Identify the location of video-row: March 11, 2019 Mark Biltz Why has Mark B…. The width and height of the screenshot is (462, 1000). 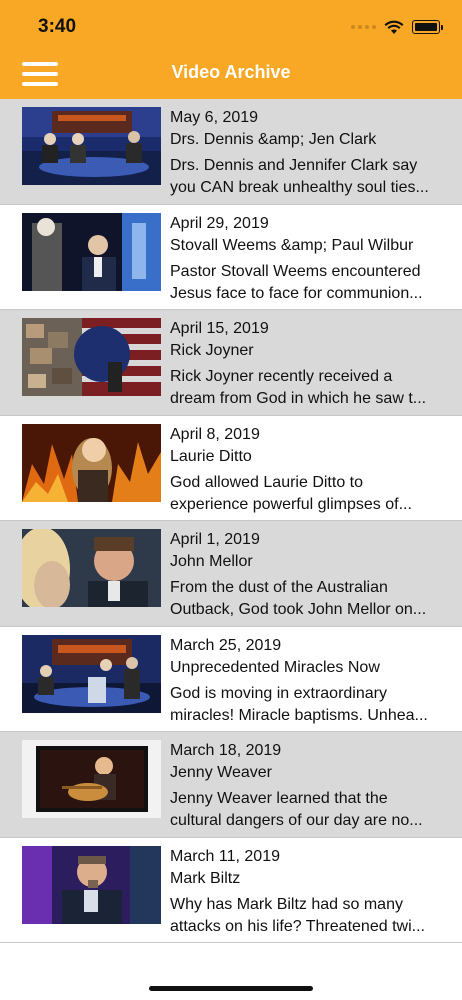
(231, 890).